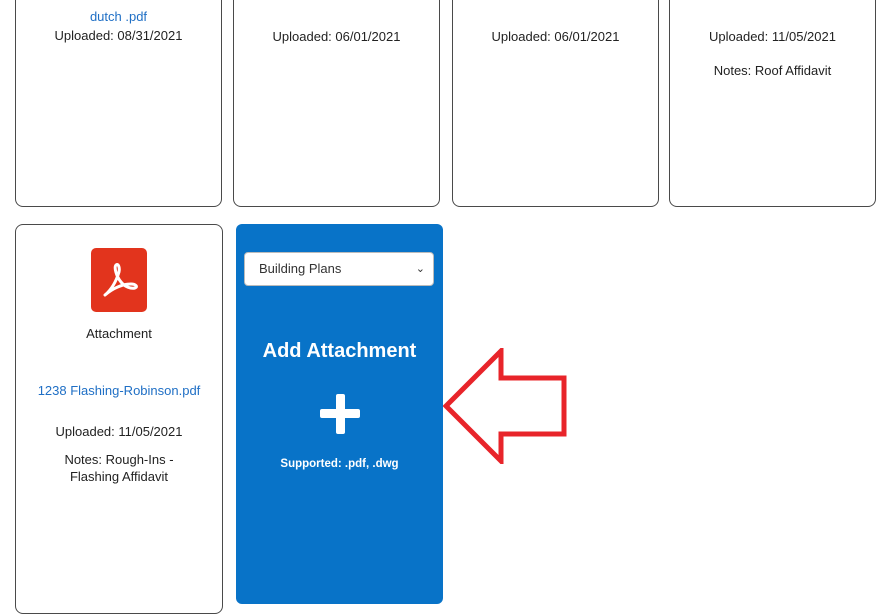  I want to click on supported-formats: Supported: .pdf, .dwg, so click(339, 464).